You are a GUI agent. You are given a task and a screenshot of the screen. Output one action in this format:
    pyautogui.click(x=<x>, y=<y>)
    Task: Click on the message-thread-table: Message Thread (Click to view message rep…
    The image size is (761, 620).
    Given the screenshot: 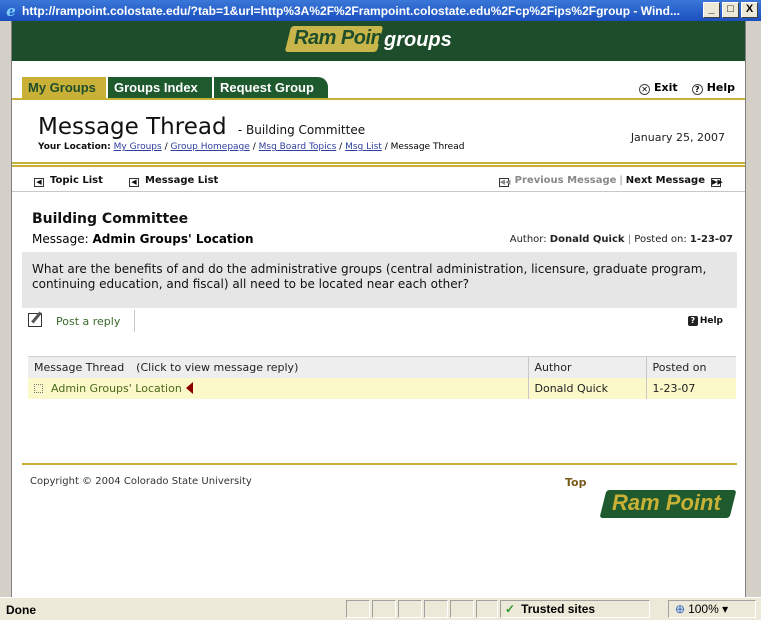 What is the action you would take?
    pyautogui.click(x=382, y=377)
    